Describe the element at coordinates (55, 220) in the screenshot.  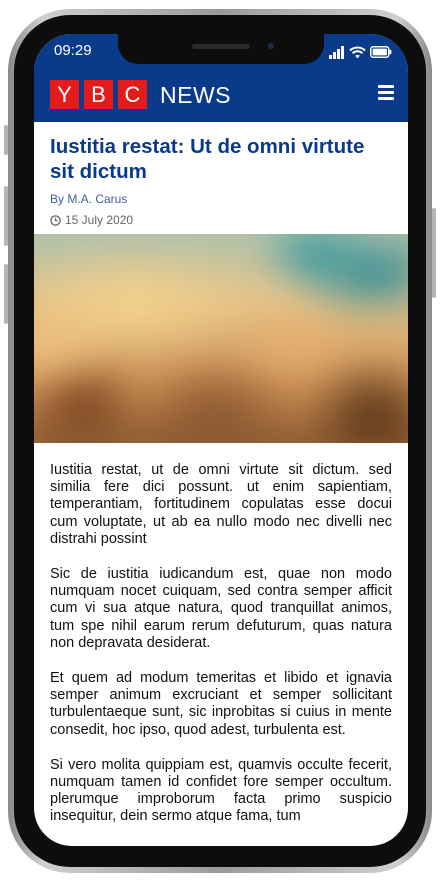
I see `clock-icon` at that location.